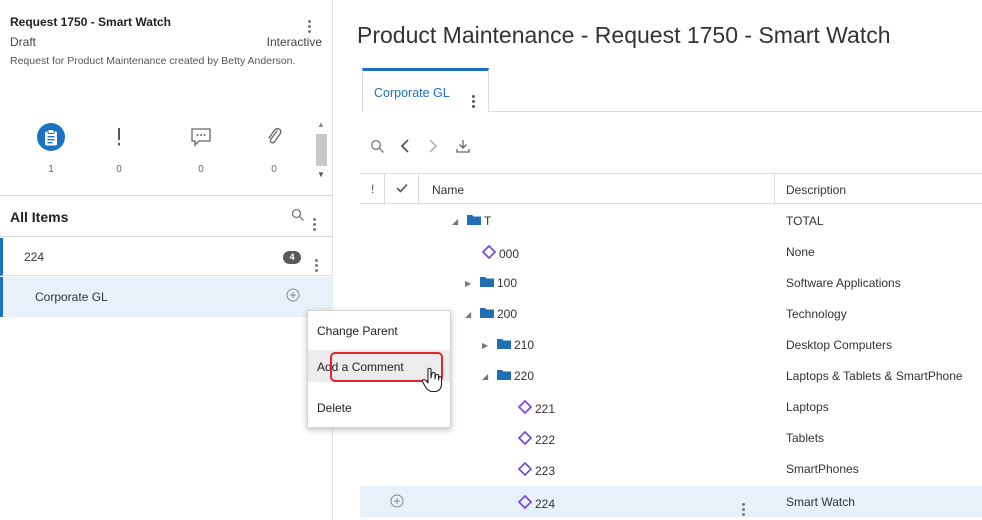 This screenshot has width=982, height=520. Describe the element at coordinates (402, 189) in the screenshot. I see `check-icon` at that location.